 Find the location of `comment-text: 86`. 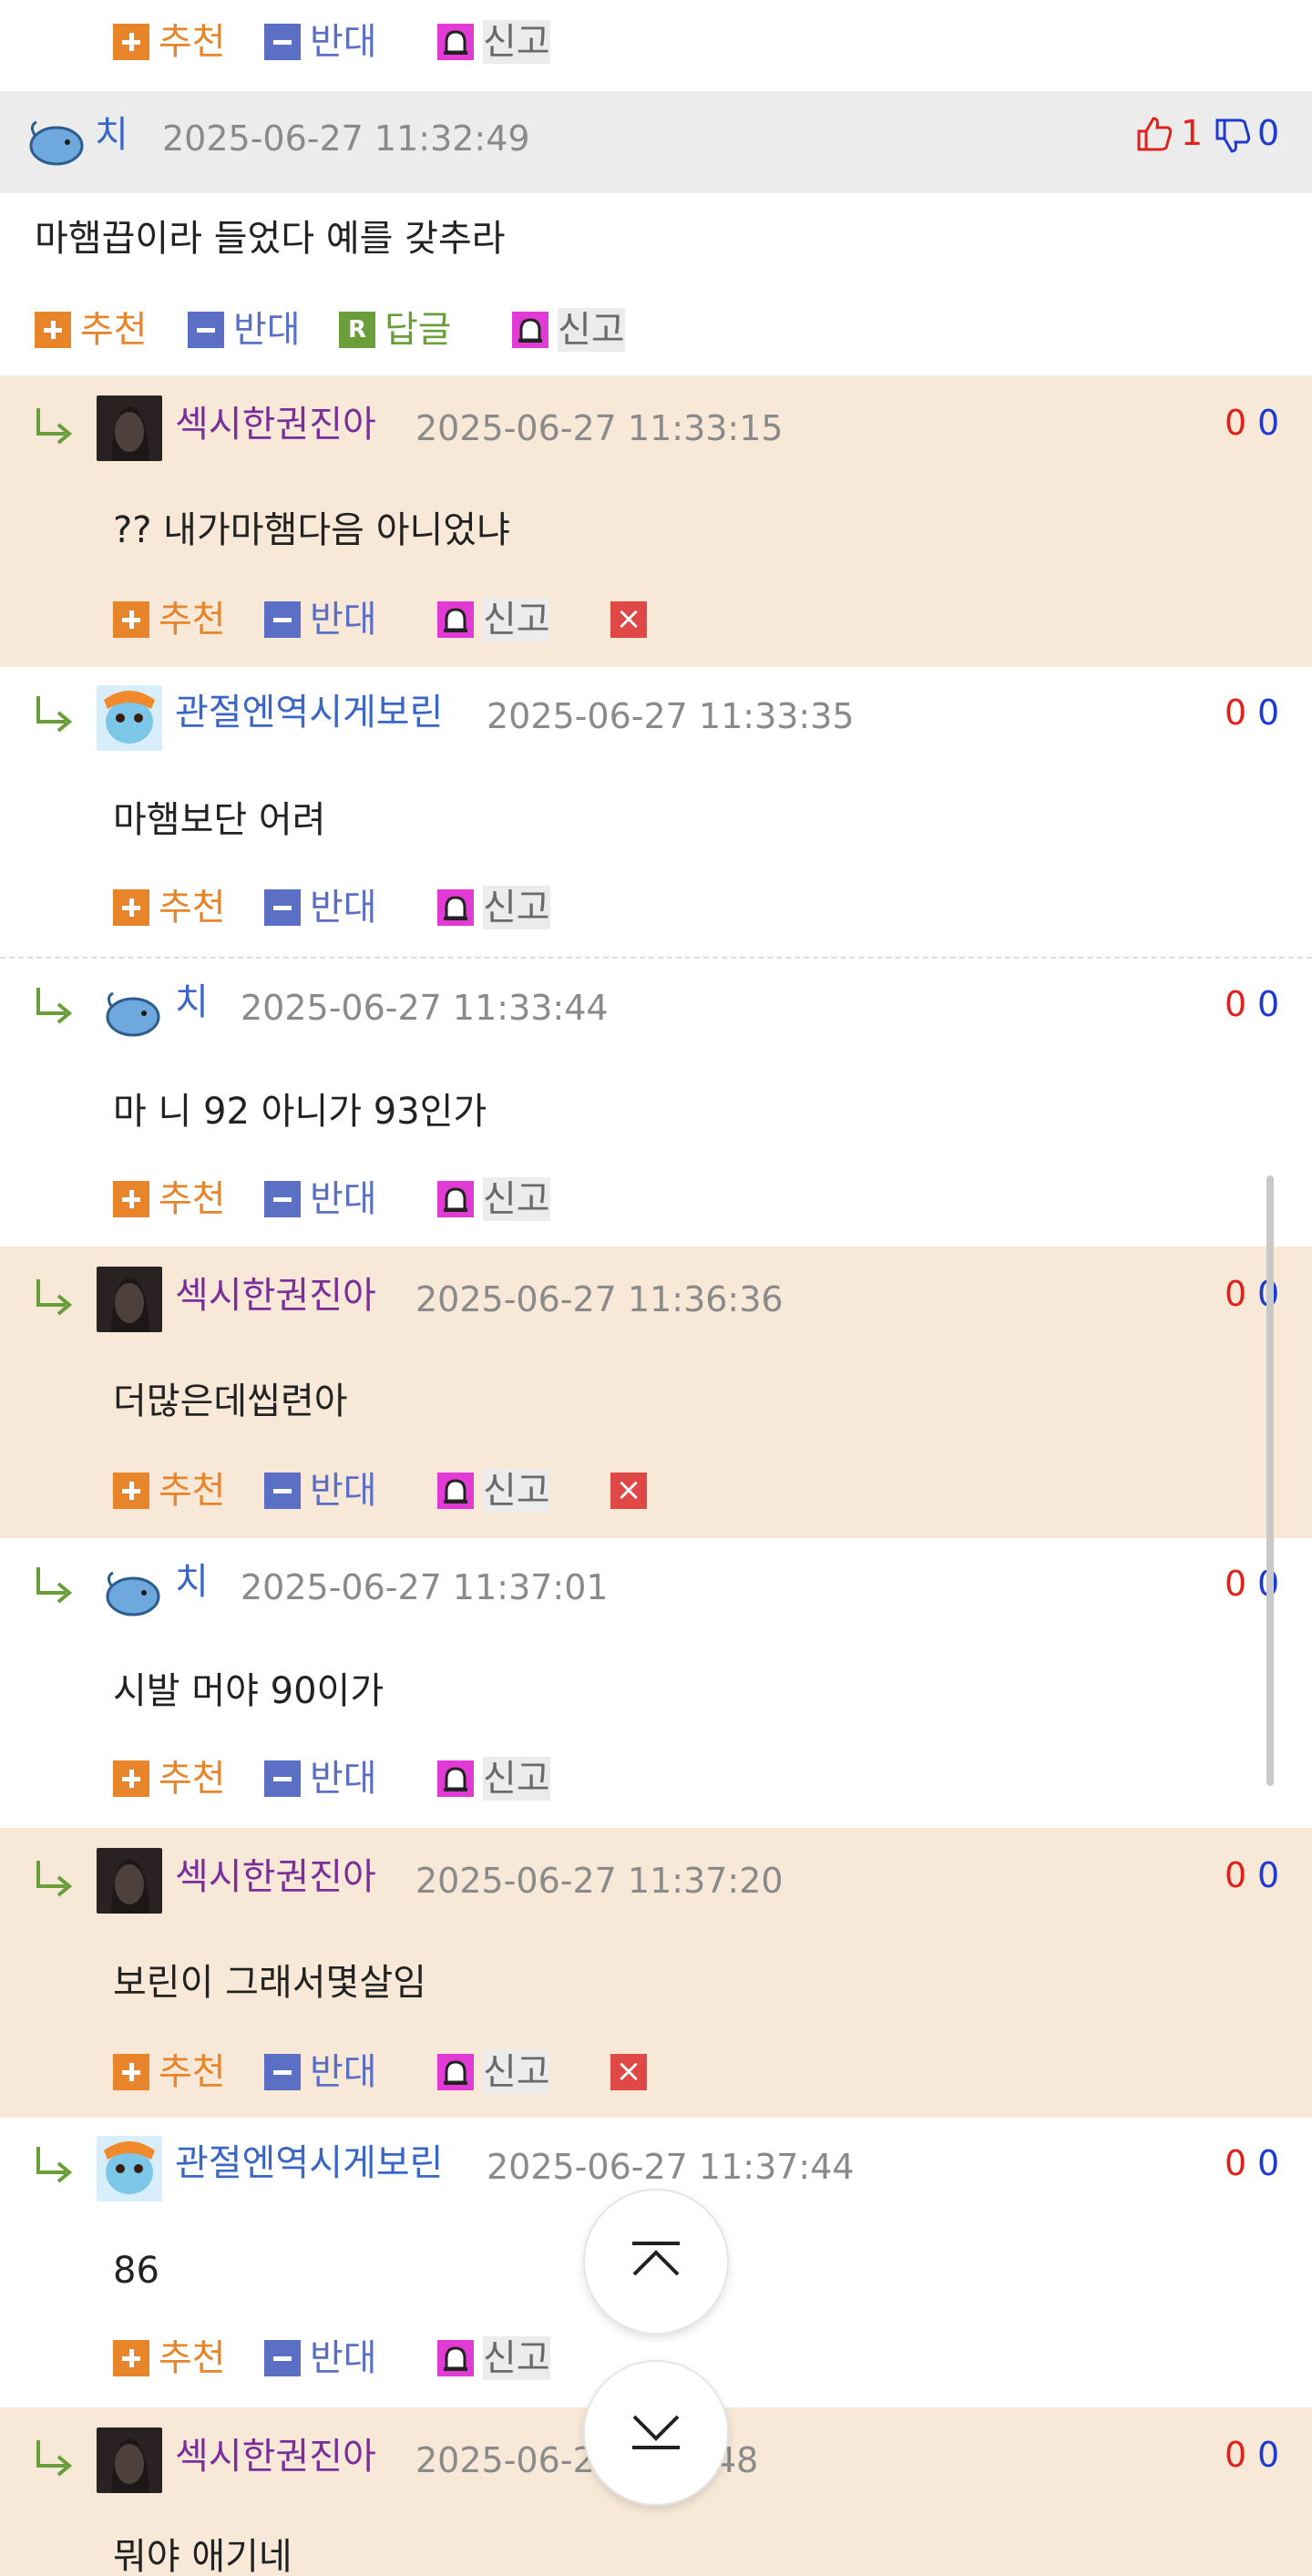

comment-text: 86 is located at coordinates (136, 2271).